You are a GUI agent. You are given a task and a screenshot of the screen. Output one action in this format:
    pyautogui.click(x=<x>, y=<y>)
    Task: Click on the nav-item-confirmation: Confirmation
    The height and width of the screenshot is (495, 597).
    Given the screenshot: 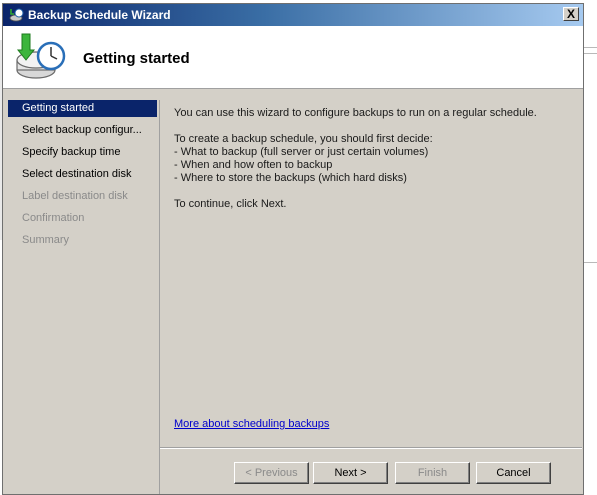 What is the action you would take?
    pyautogui.click(x=53, y=218)
    